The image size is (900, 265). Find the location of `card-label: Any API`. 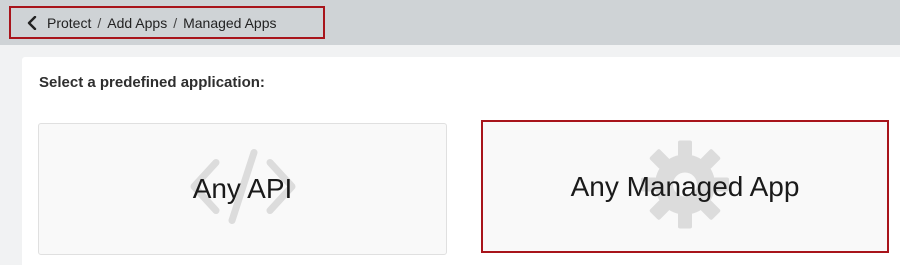

card-label: Any API is located at coordinates (242, 188).